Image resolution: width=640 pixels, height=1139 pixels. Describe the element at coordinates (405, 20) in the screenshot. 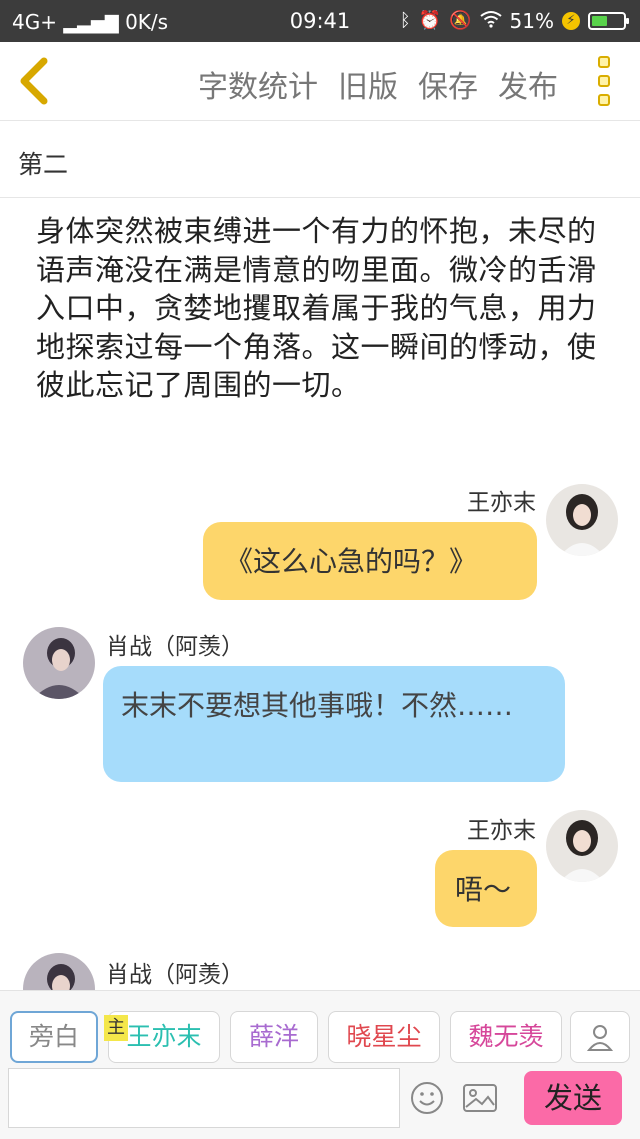

I see `bluetooth-icon: ᛒ` at that location.